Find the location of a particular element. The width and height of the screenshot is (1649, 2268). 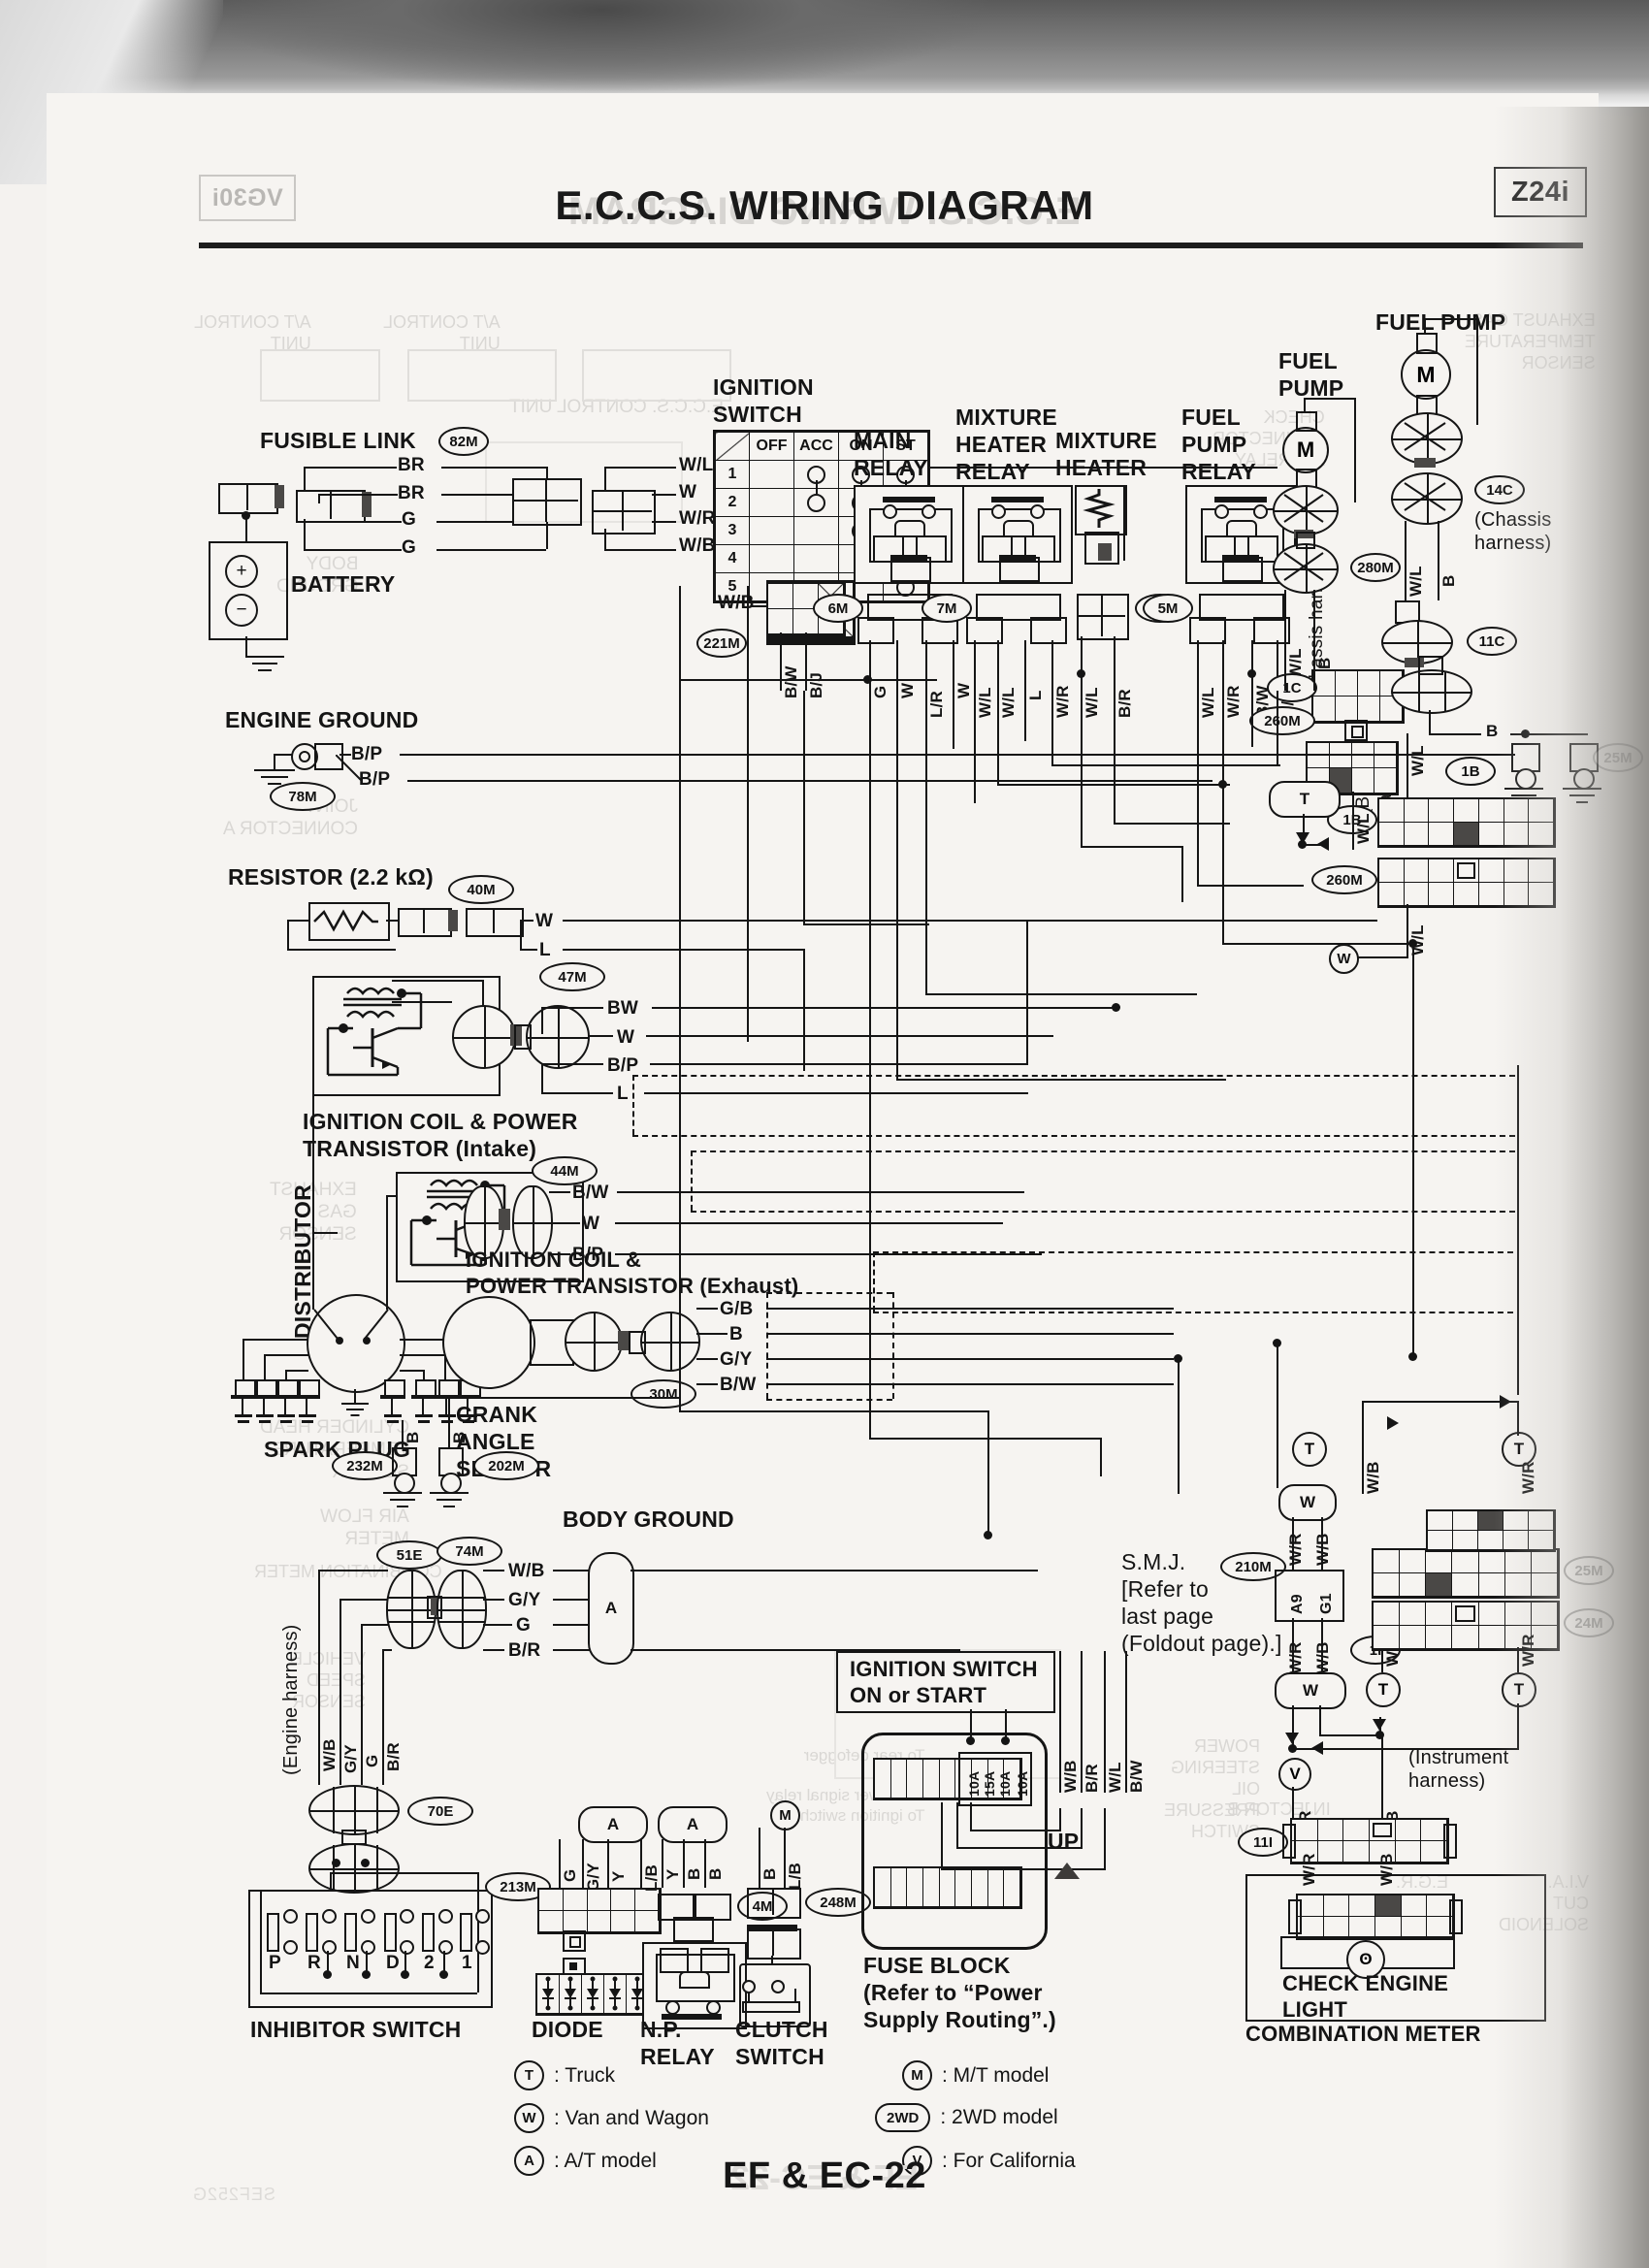

connector-11i: 11I is located at coordinates (1263, 1842).